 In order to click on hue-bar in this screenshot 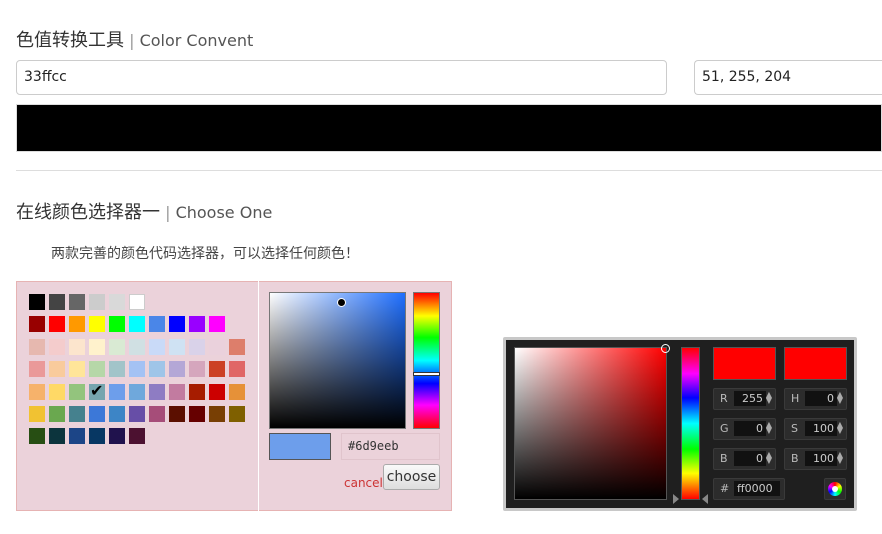, I will do `click(690, 423)`.